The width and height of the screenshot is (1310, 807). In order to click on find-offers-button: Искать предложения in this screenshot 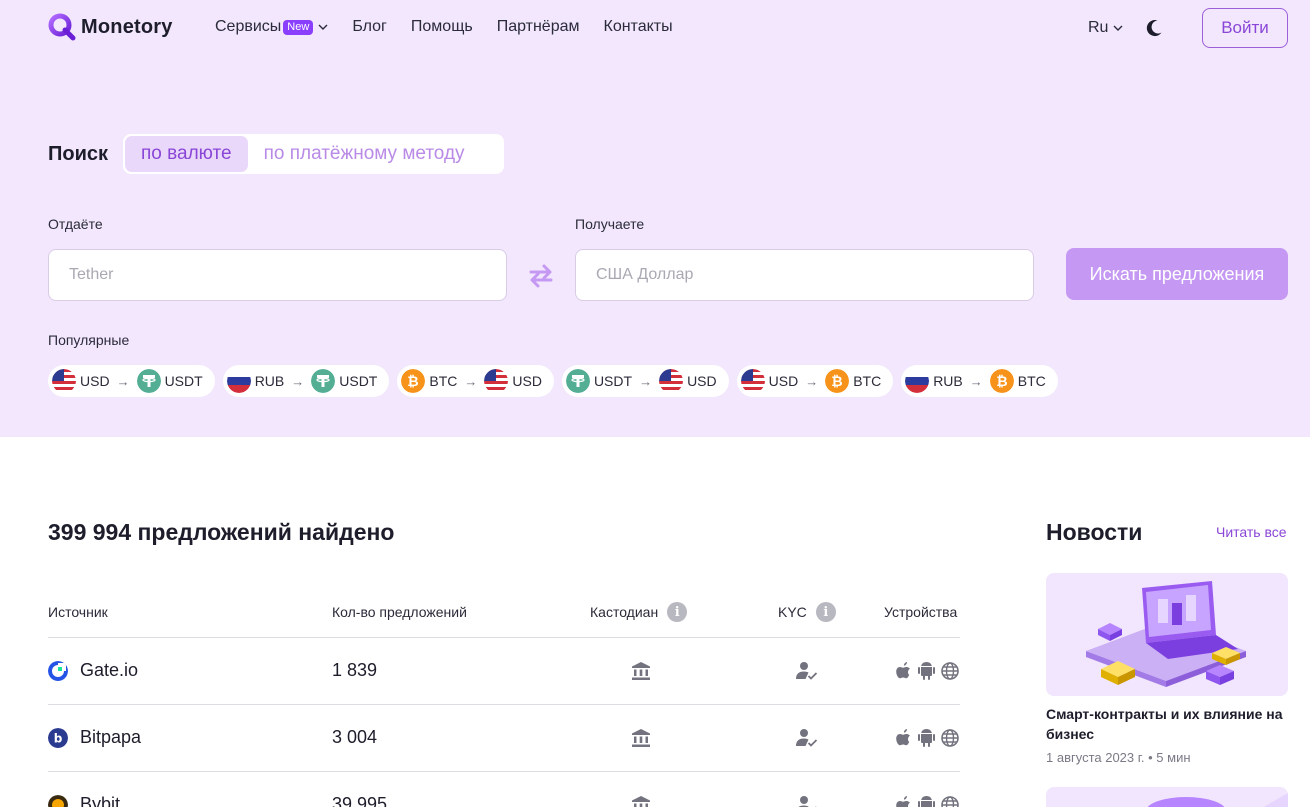, I will do `click(1177, 274)`.